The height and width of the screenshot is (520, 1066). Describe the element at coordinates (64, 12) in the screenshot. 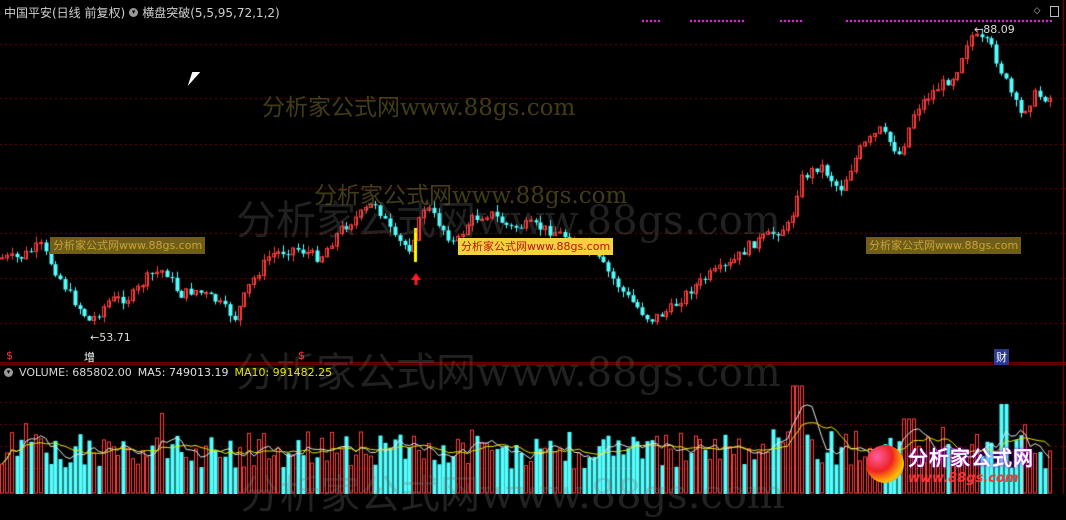

I see `symbol-label: 中国平安(日线 前复权)` at that location.